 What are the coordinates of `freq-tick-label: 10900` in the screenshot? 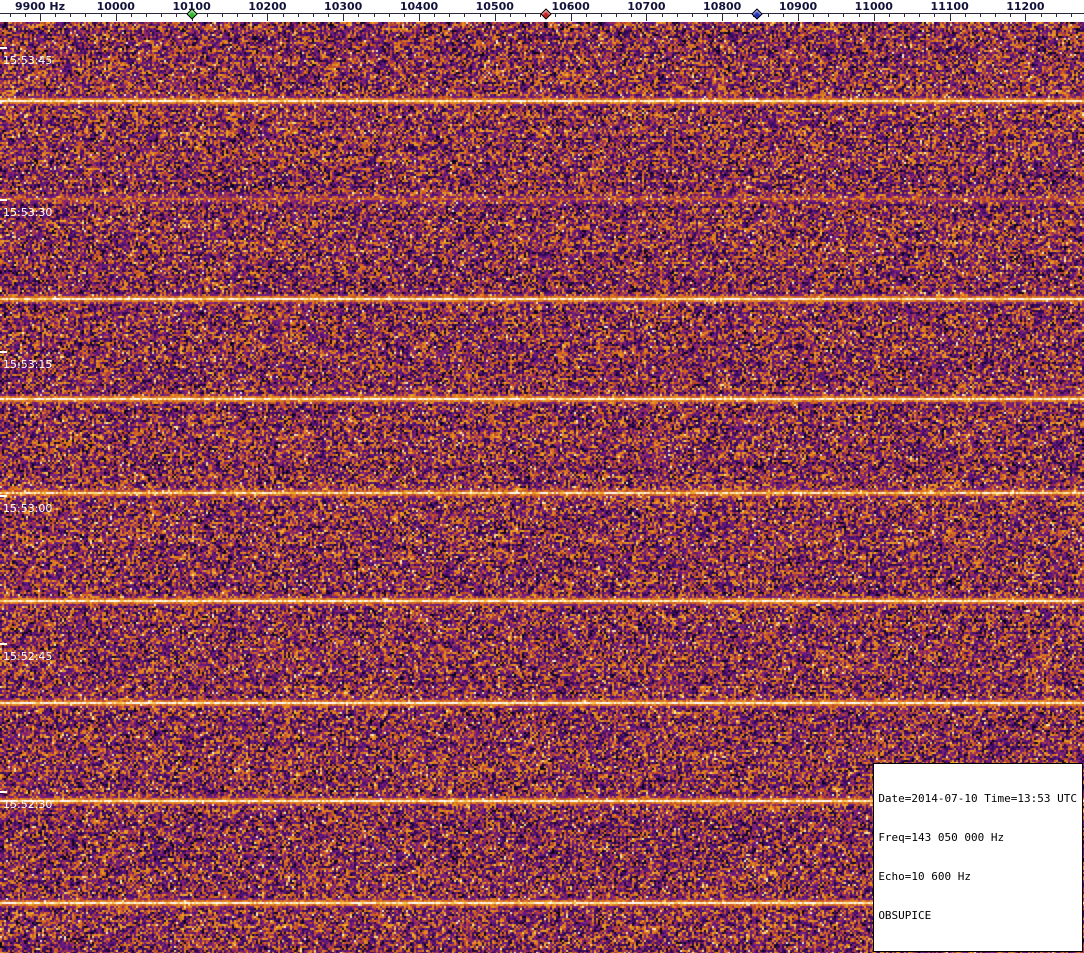 It's located at (798, 6).